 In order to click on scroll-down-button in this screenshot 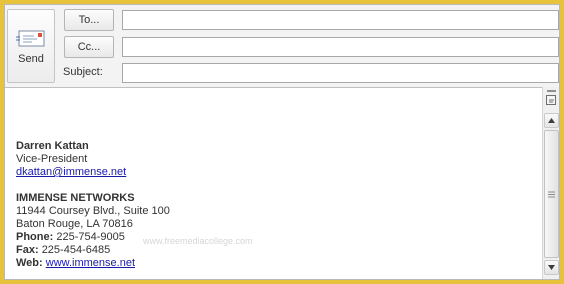, I will do `click(551, 267)`.